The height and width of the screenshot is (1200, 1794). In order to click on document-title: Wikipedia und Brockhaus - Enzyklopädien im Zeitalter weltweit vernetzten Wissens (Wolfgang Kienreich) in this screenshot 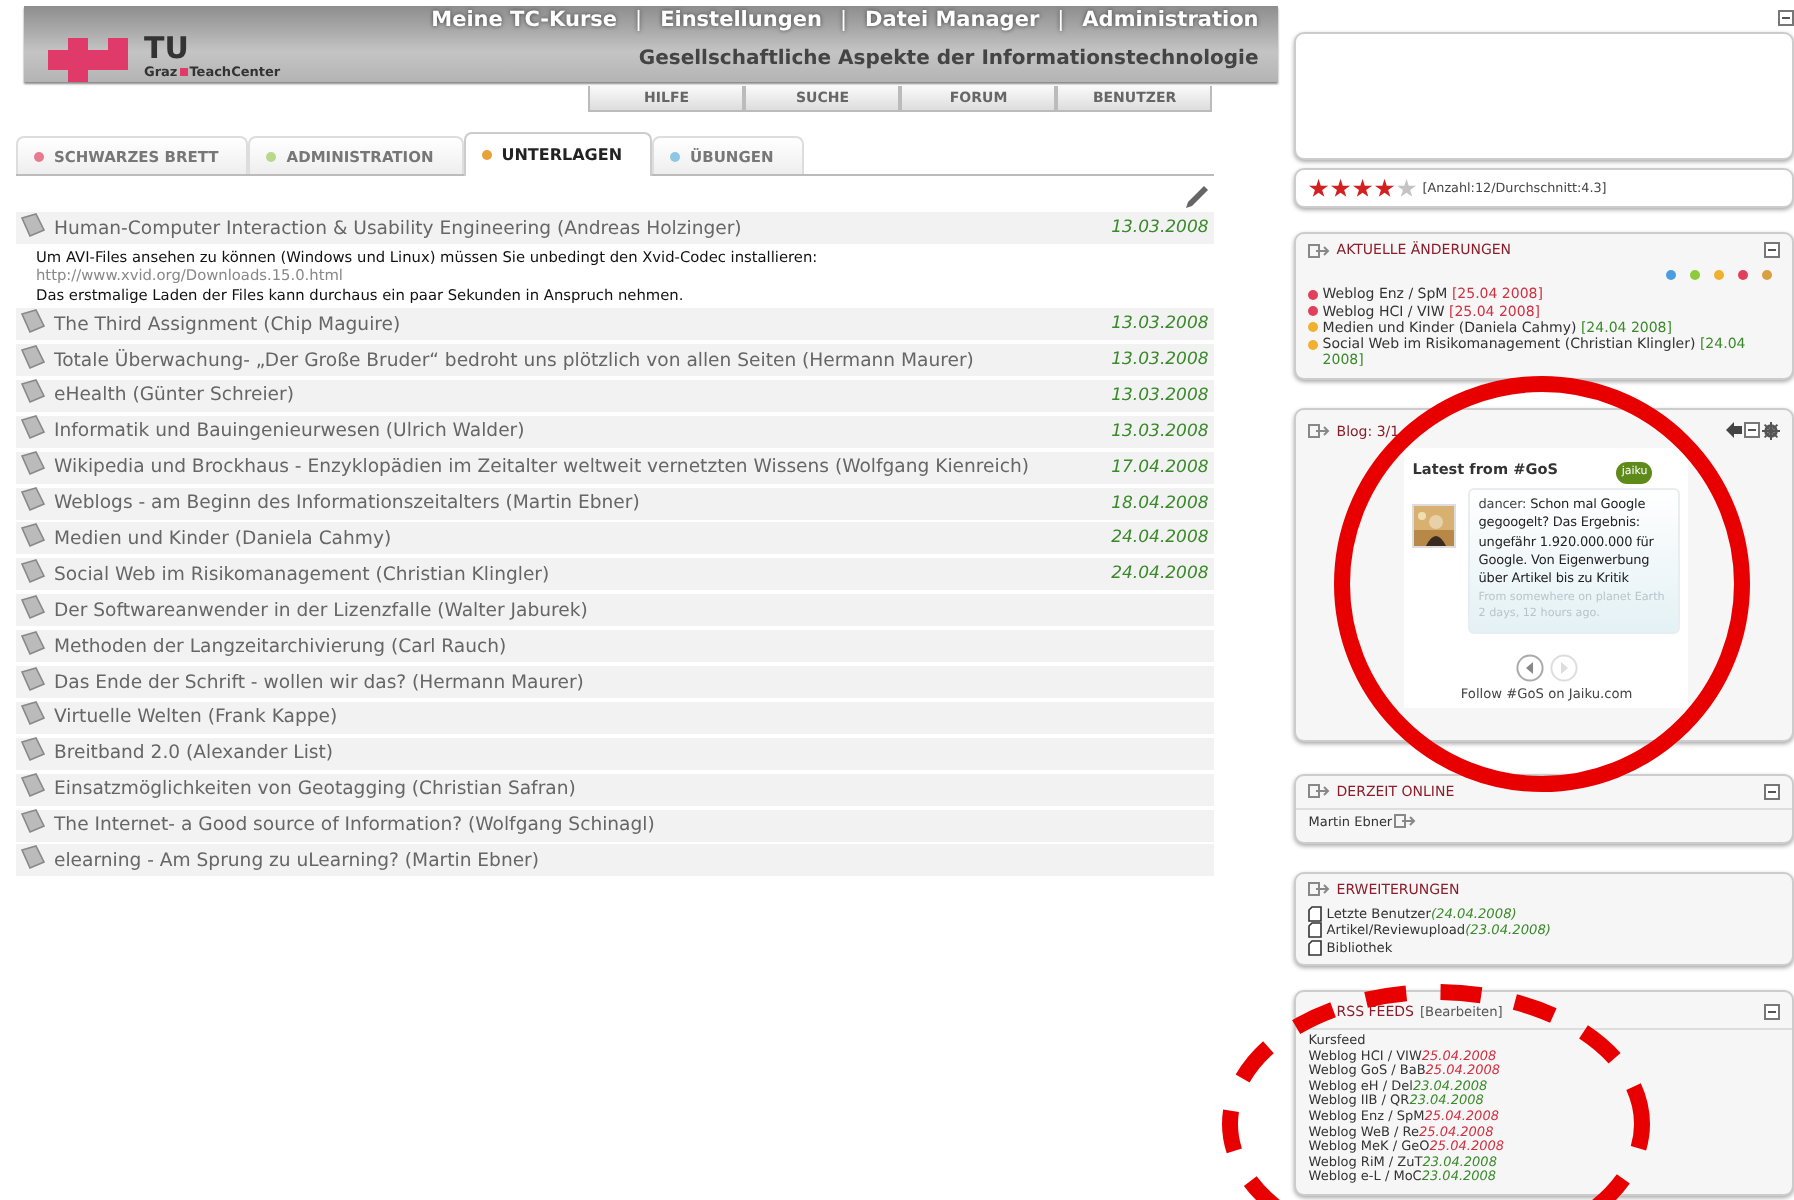, I will do `click(542, 467)`.